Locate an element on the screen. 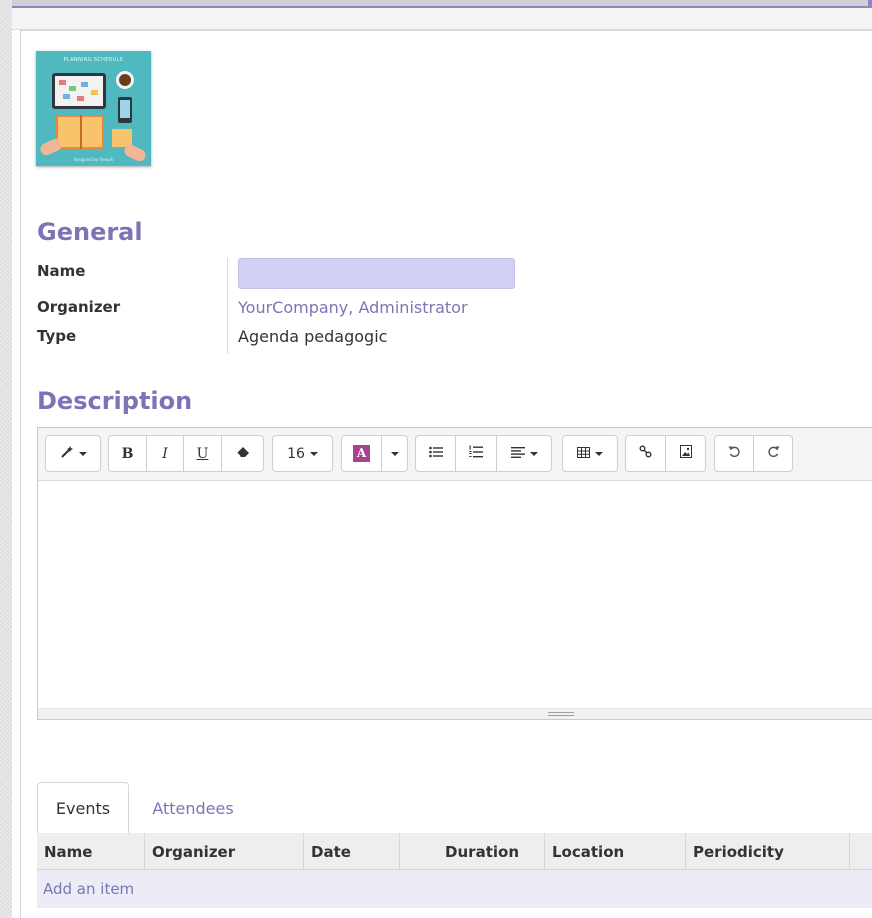  align-dropdown-button is located at coordinates (524, 453).